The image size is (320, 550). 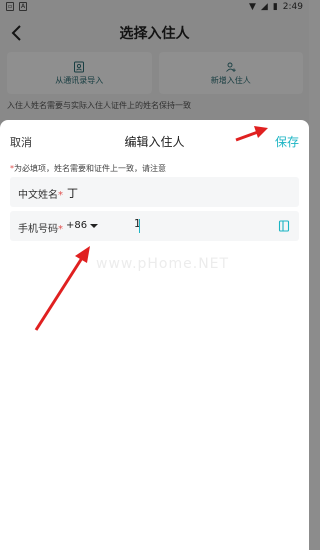 I want to click on save-button: 保存, so click(x=287, y=141).